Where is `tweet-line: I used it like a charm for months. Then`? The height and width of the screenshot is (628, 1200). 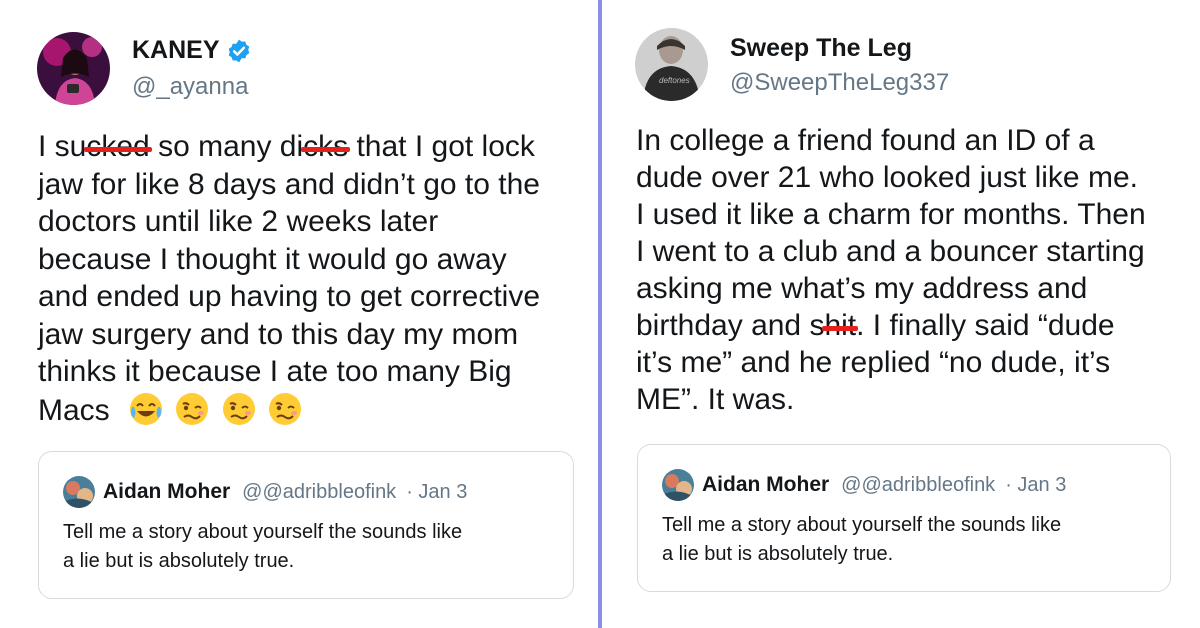 tweet-line: I used it like a charm for months. Then is located at coordinates (891, 214).